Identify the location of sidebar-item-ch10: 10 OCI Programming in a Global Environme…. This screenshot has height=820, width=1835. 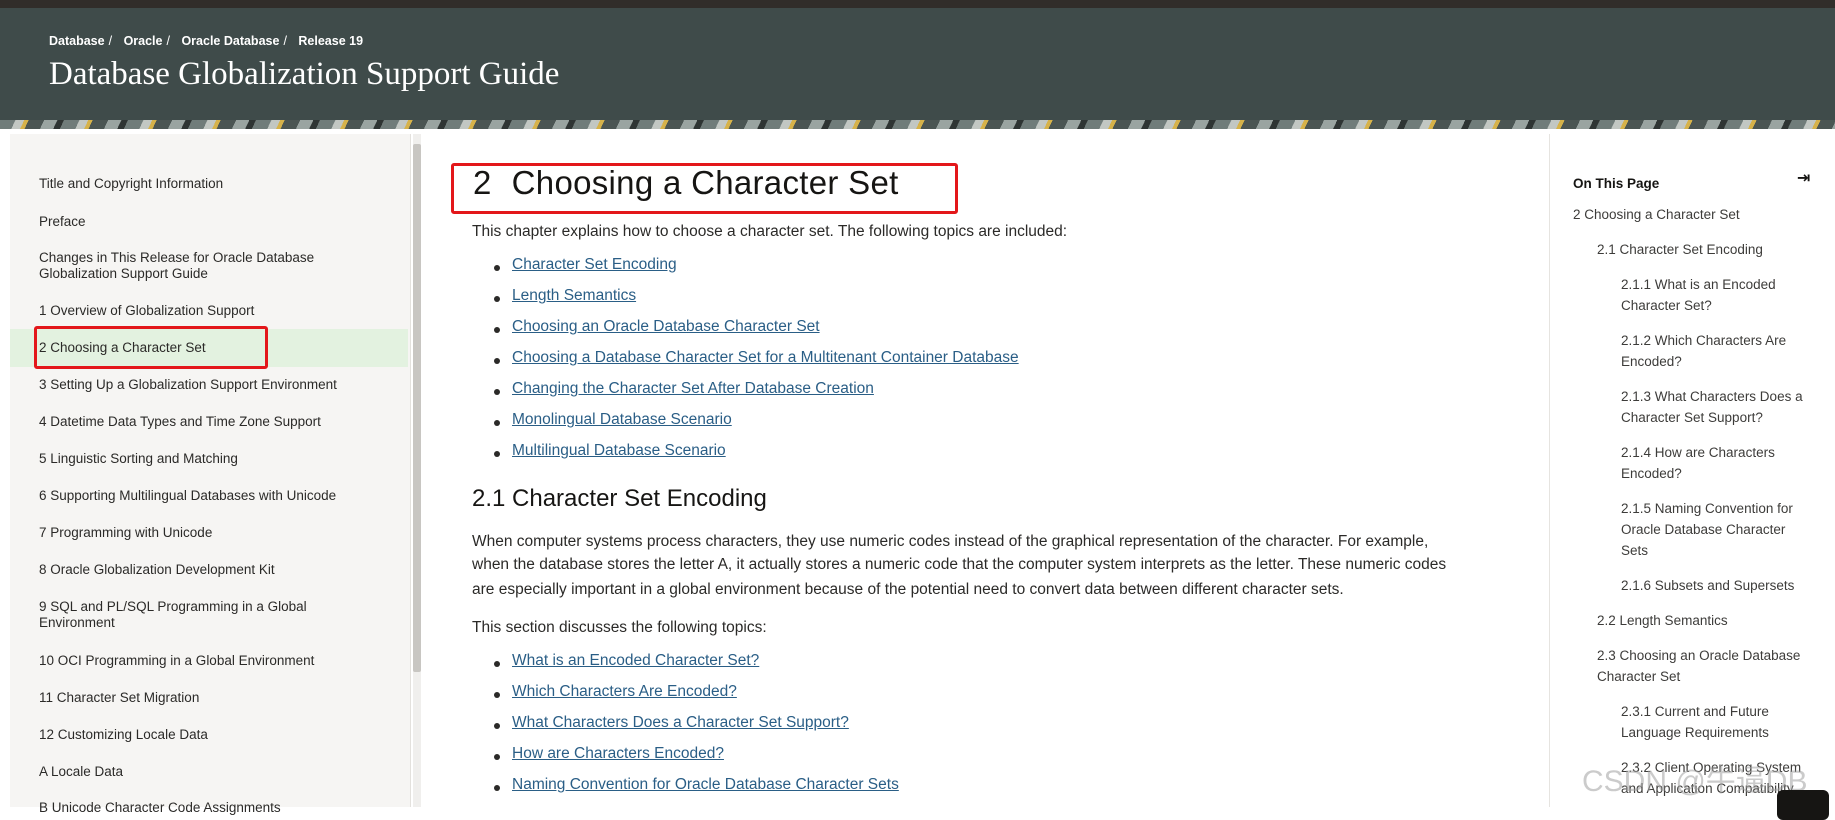
(204, 661).